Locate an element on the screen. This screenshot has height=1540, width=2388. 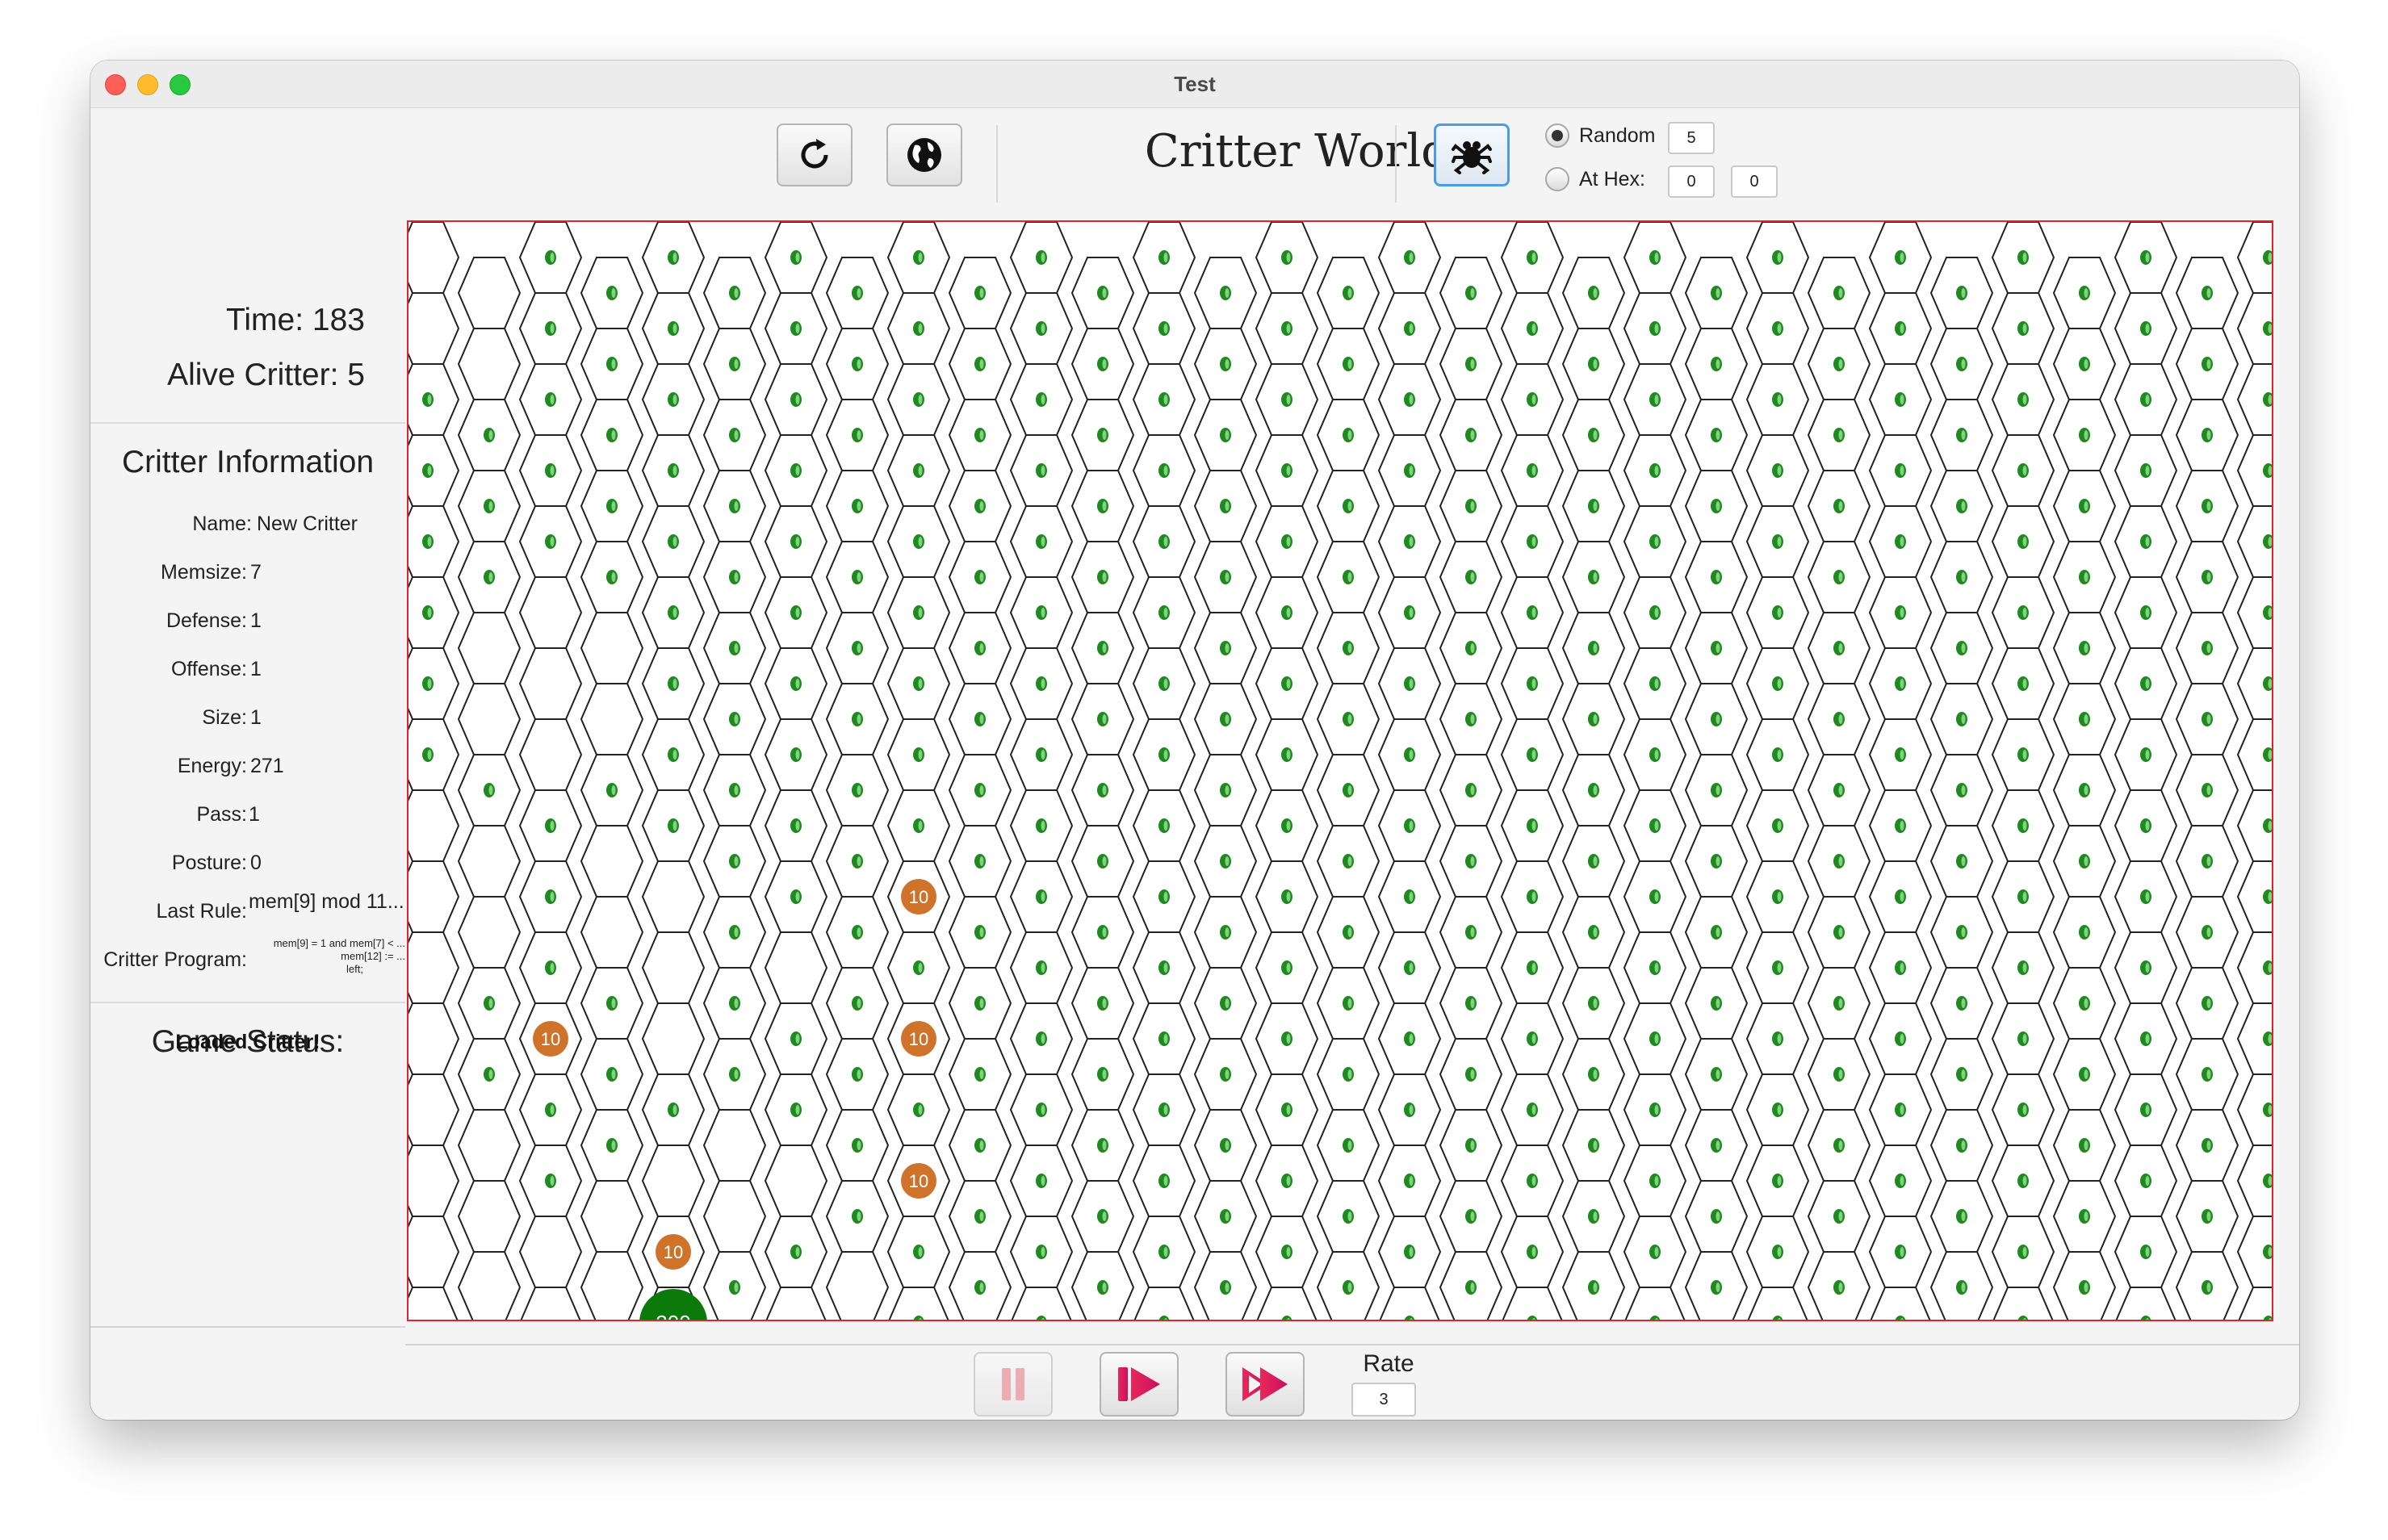
pause-button is located at coordinates (1013, 1384).